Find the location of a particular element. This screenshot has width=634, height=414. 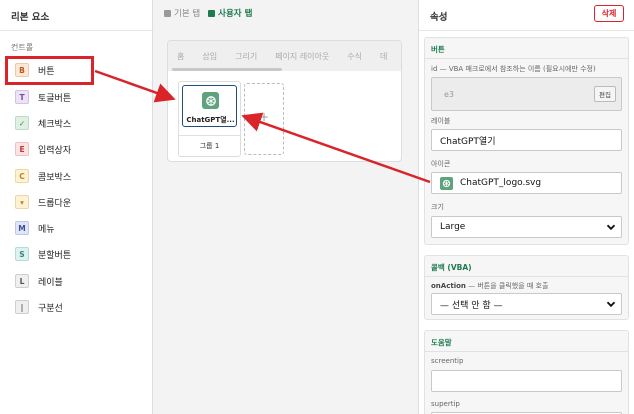

arrow-to-ribbon-button is located at coordinates (135, 86).